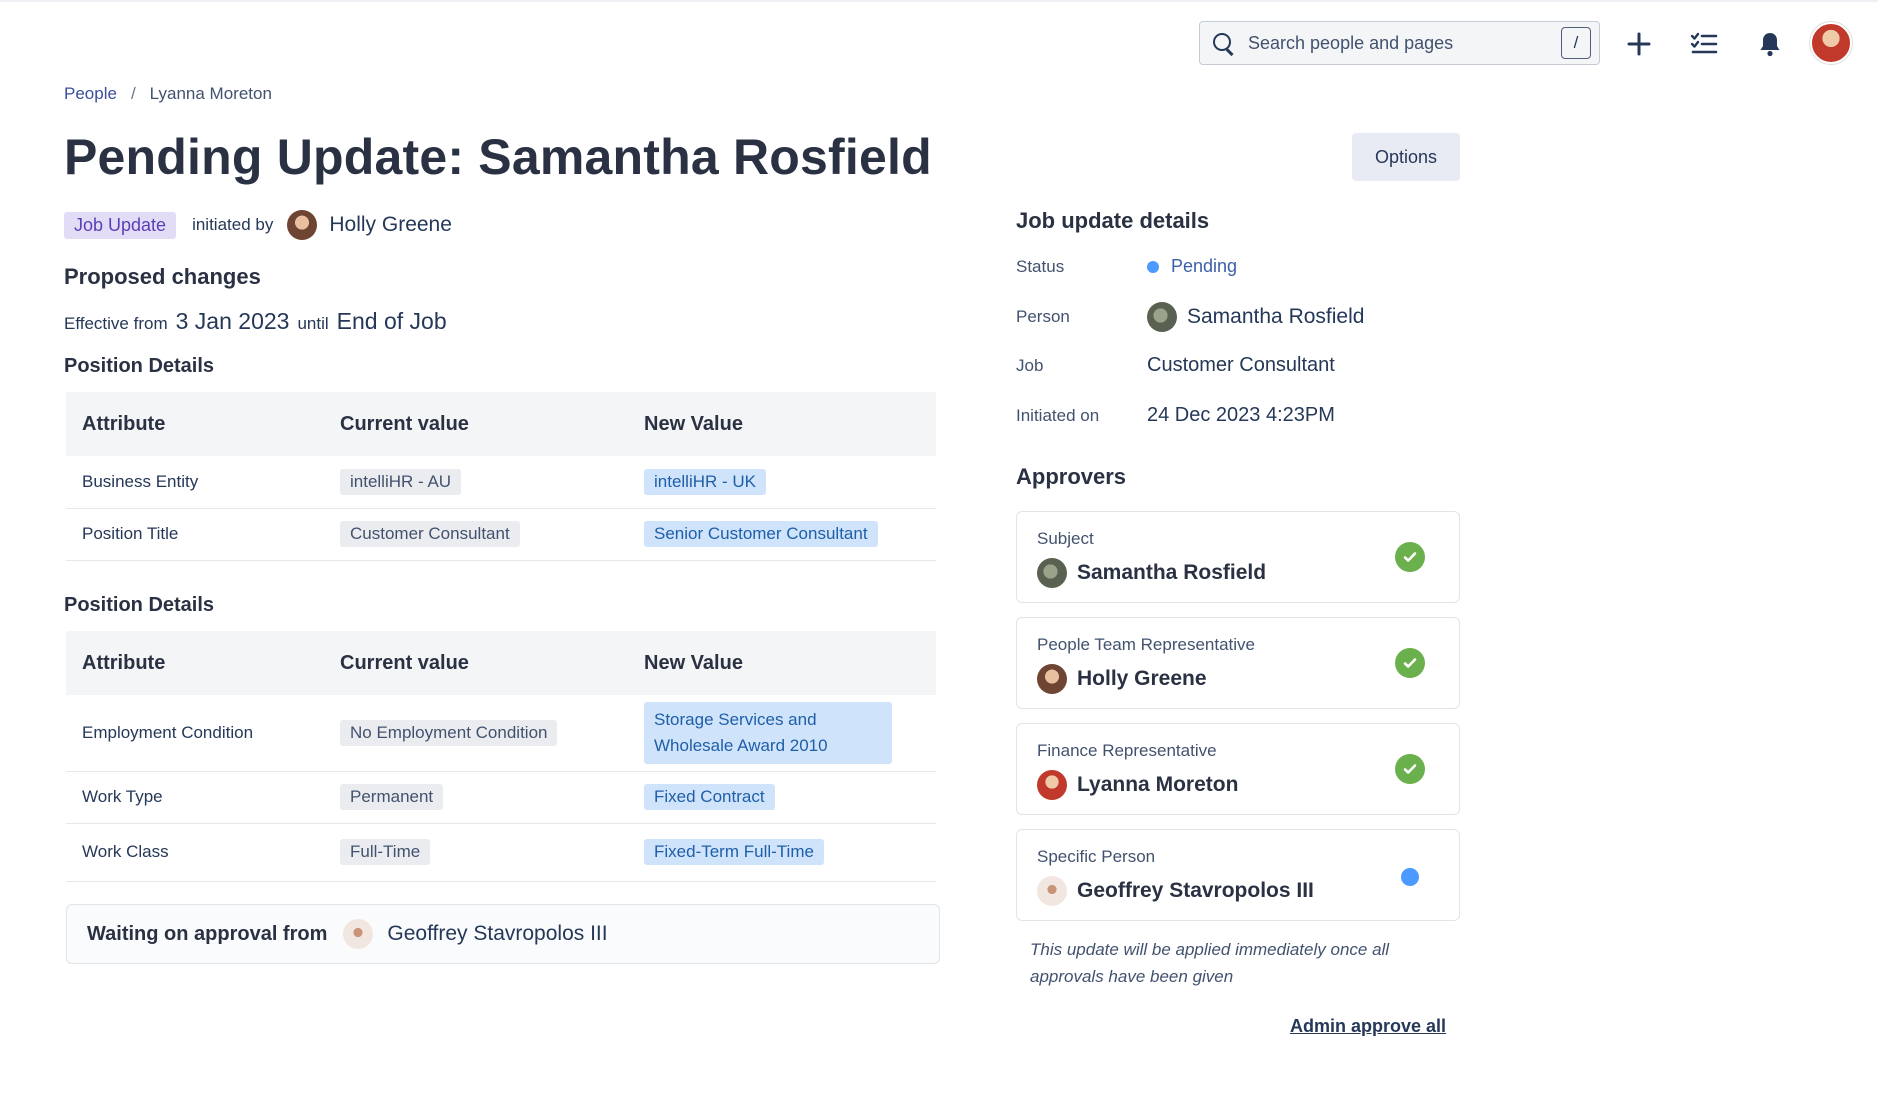  Describe the element at coordinates (120, 225) in the screenshot. I see `job-update-tag: Job Update` at that location.